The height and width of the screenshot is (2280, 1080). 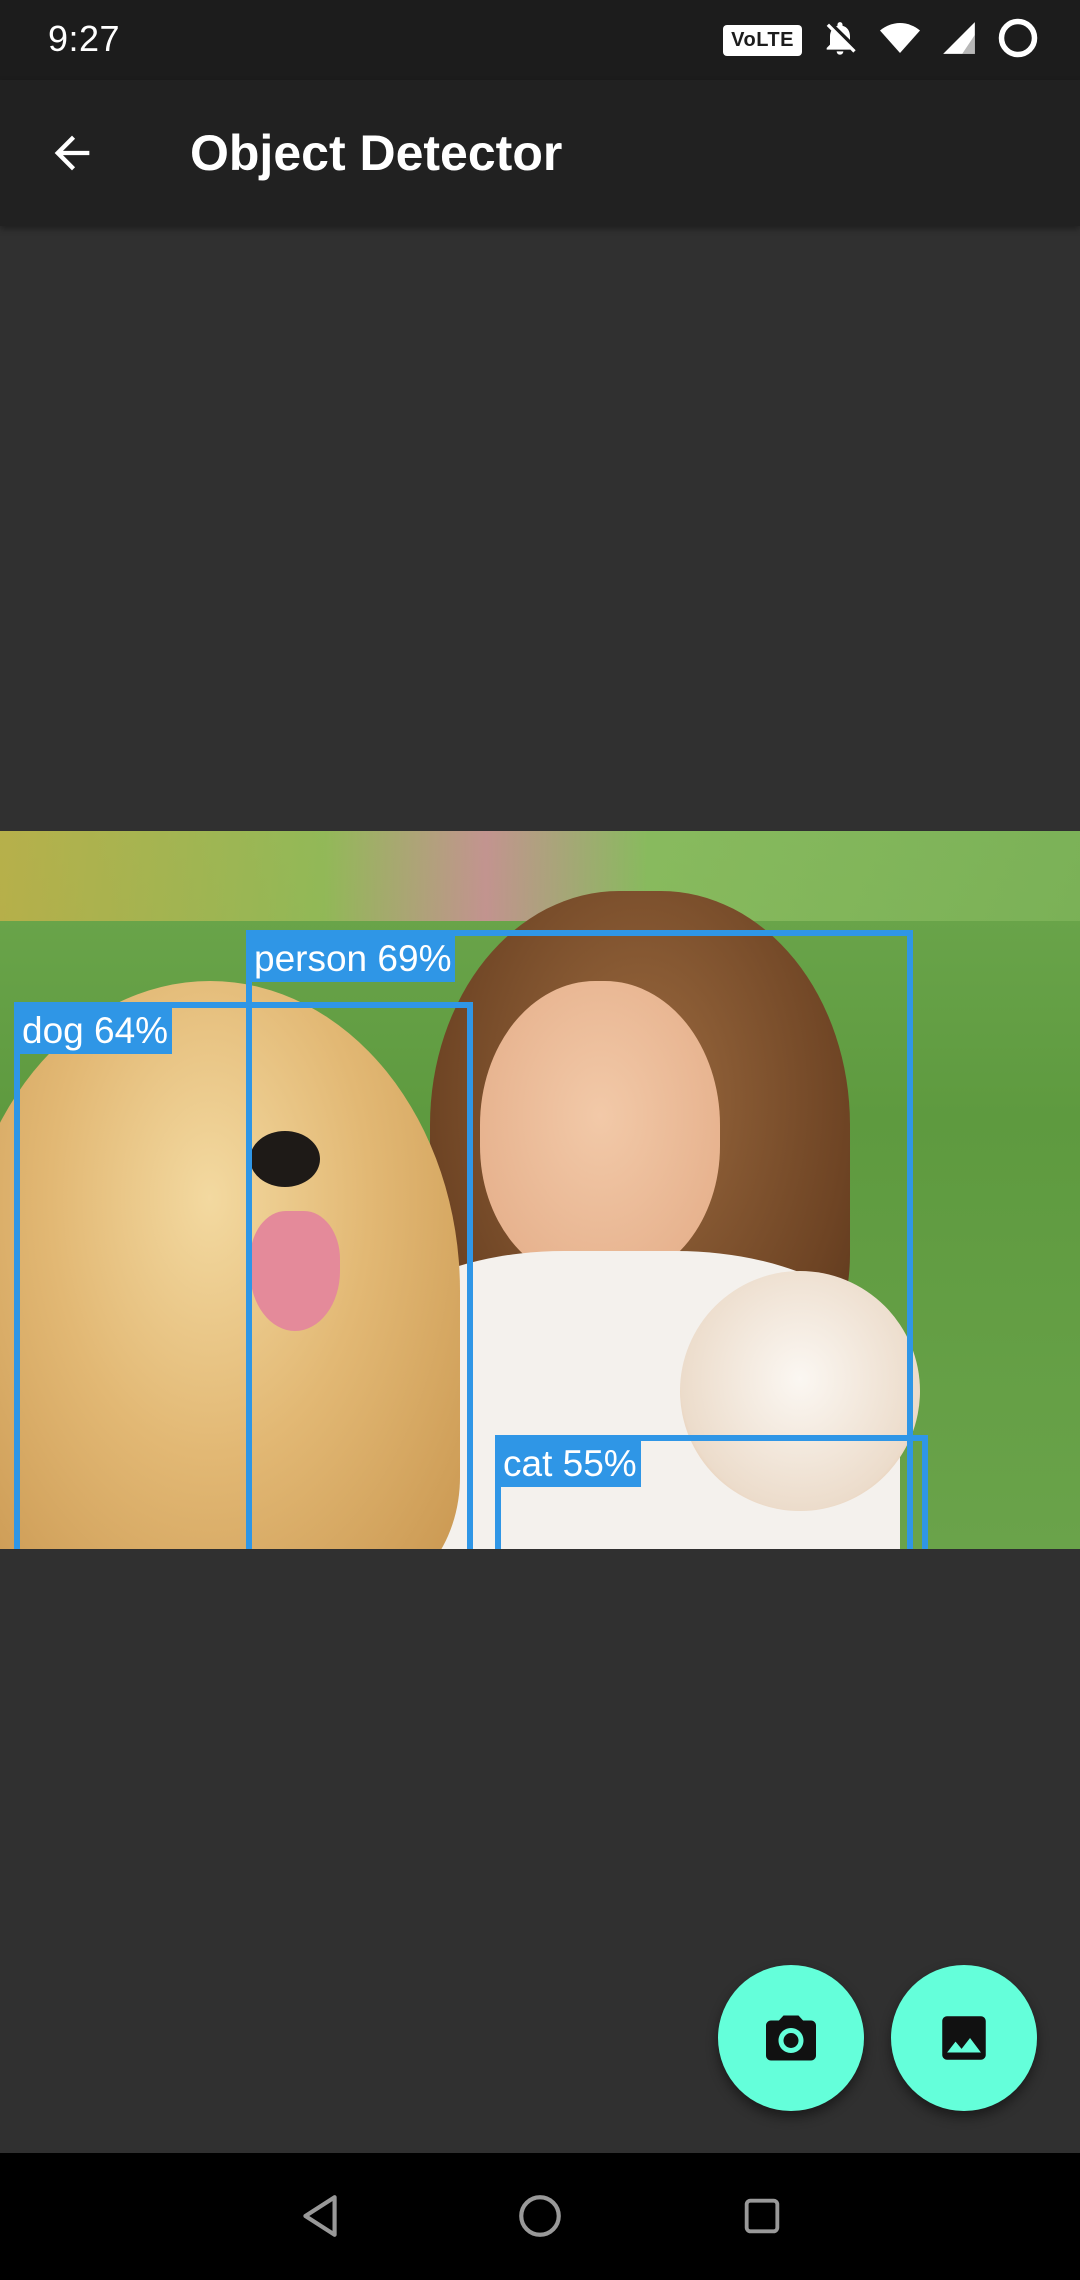 I want to click on detection-box-cat: cat 55%, so click(x=711, y=1492).